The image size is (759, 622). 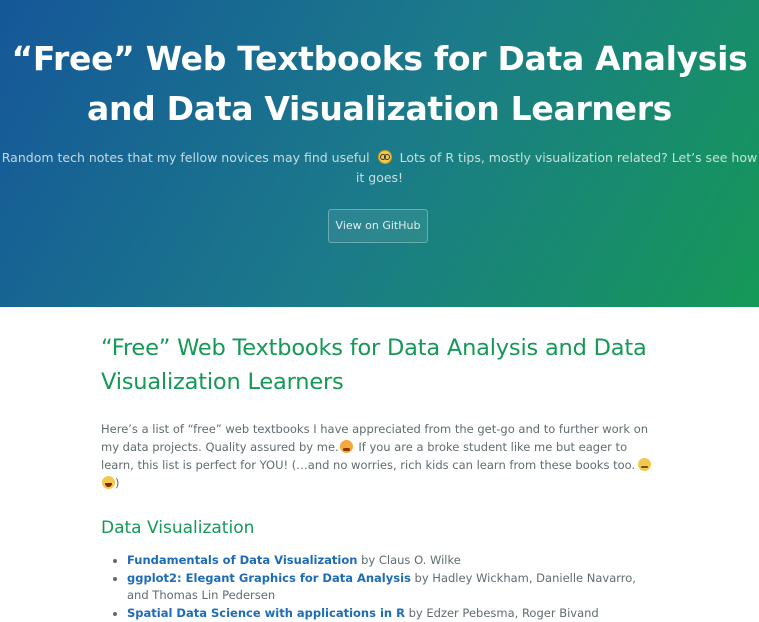 I want to click on site-title-line2: and Data Visualization Learners, so click(x=379, y=108).